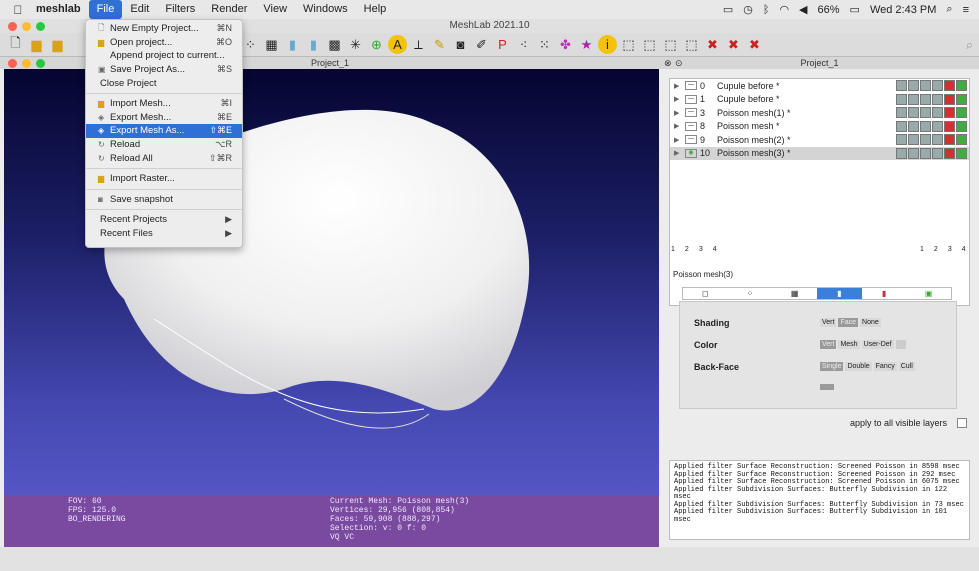 This screenshot has height=571, width=979. What do you see at coordinates (250, 44) in the screenshot?
I see `points-icon: ⁘` at bounding box center [250, 44].